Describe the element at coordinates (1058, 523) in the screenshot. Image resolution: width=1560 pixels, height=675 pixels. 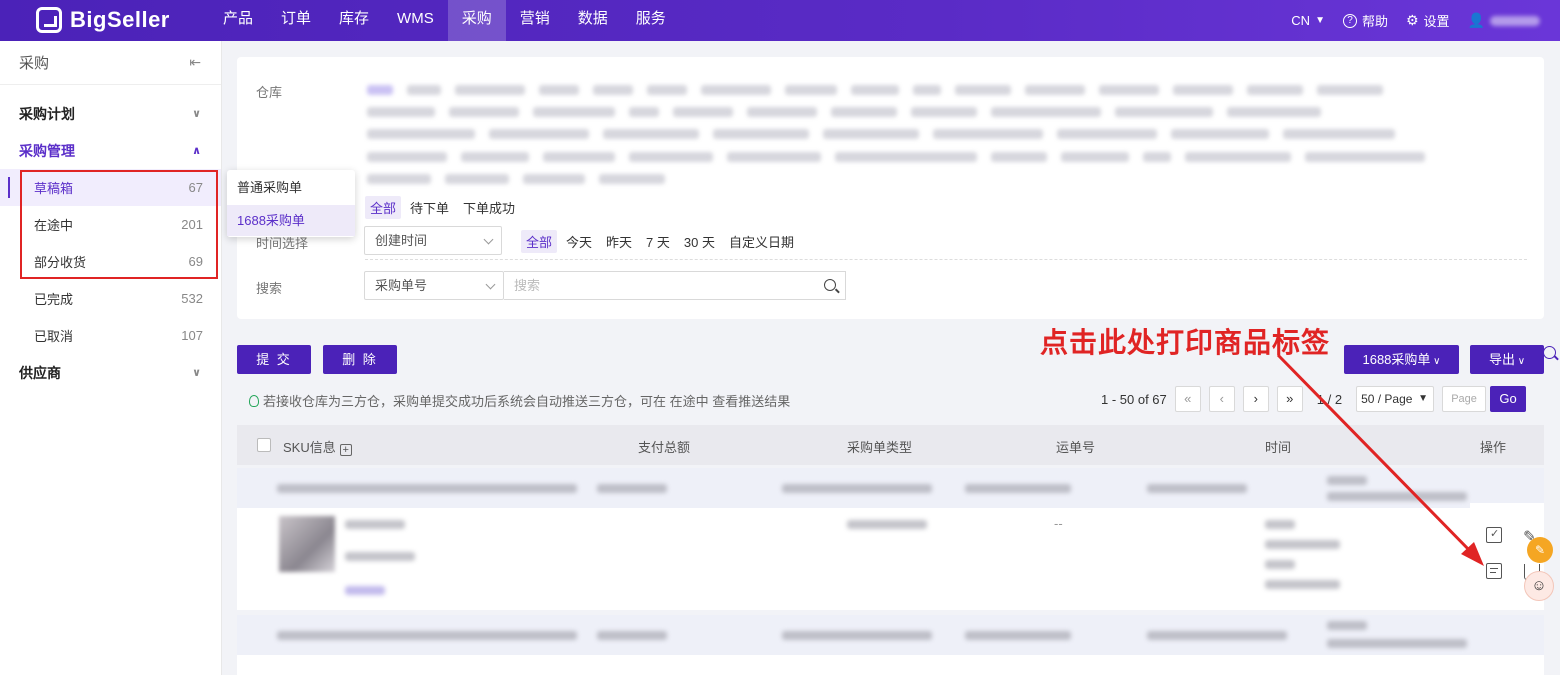
I see `waybill-value: --` at that location.